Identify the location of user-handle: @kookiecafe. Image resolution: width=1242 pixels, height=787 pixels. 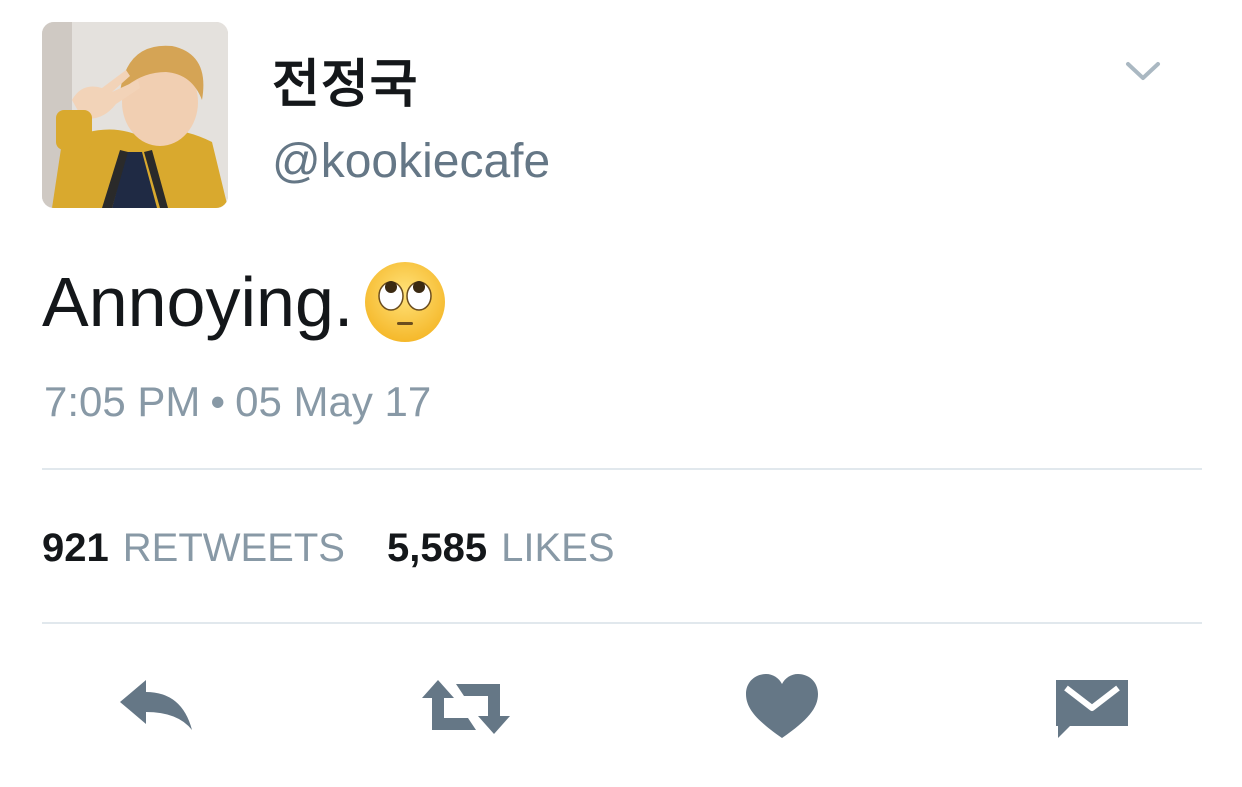
(411, 161).